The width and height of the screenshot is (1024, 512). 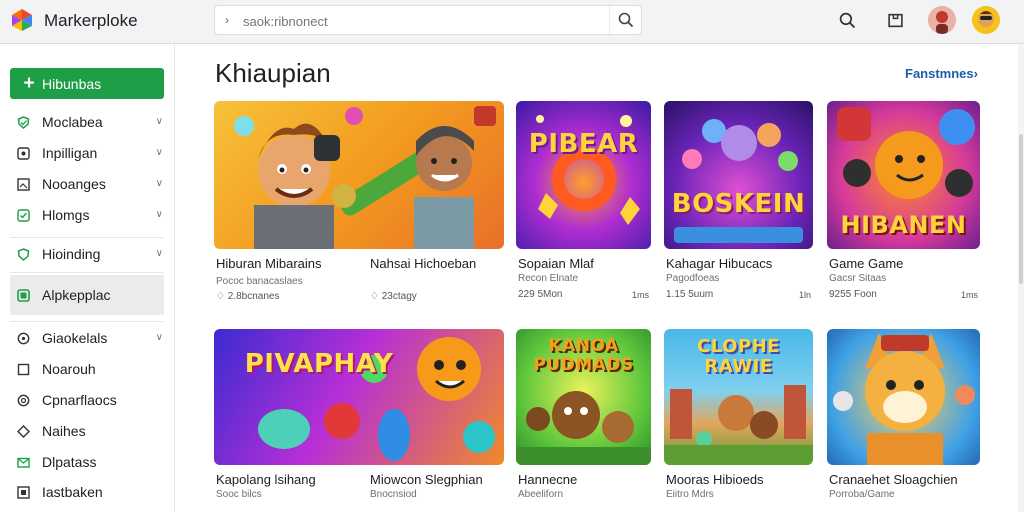 I want to click on user-avatar-icon, so click(x=942, y=20).